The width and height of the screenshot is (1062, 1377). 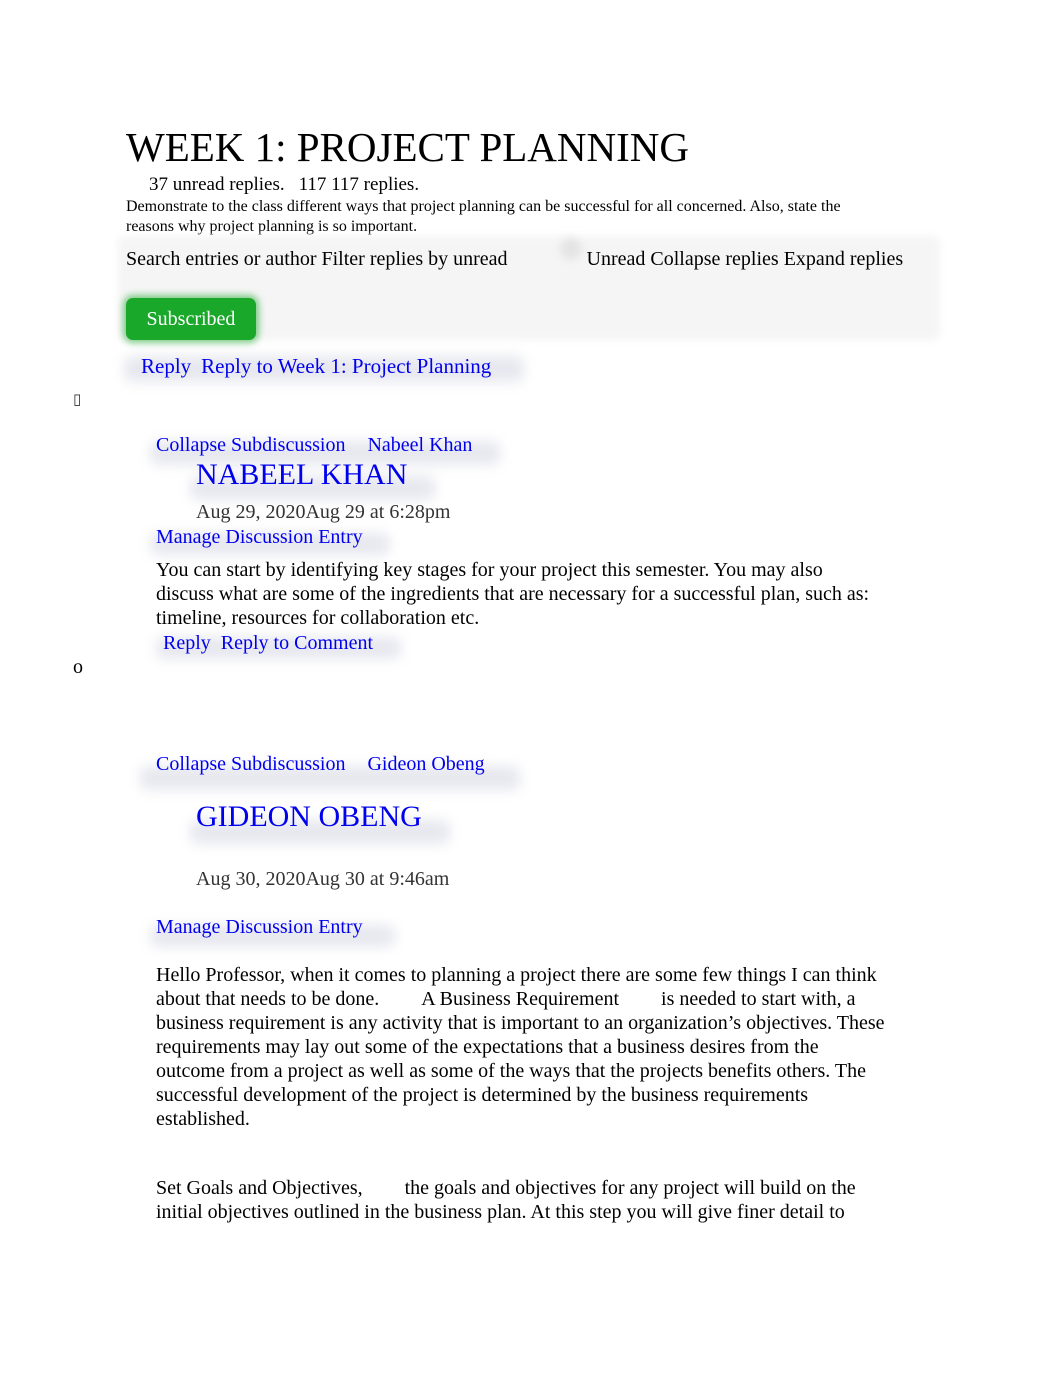 What do you see at coordinates (425, 764) in the screenshot?
I see `author-link: Gideon Obeng` at bounding box center [425, 764].